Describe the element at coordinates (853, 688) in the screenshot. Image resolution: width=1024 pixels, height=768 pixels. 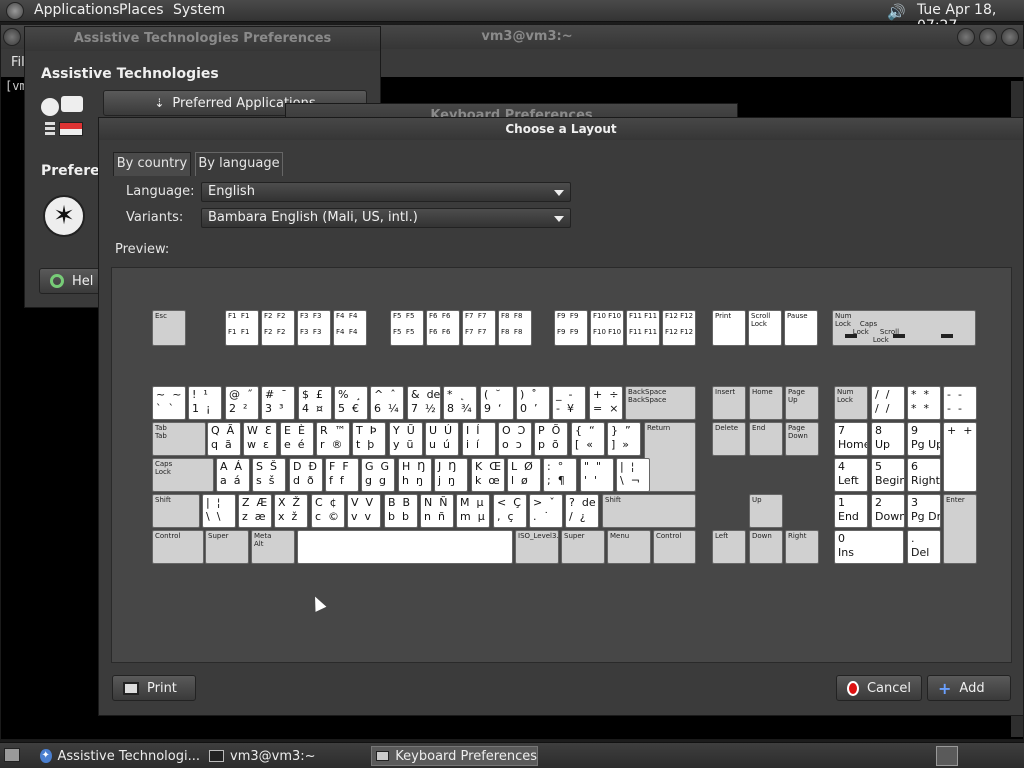
I see `cancel-icon` at that location.